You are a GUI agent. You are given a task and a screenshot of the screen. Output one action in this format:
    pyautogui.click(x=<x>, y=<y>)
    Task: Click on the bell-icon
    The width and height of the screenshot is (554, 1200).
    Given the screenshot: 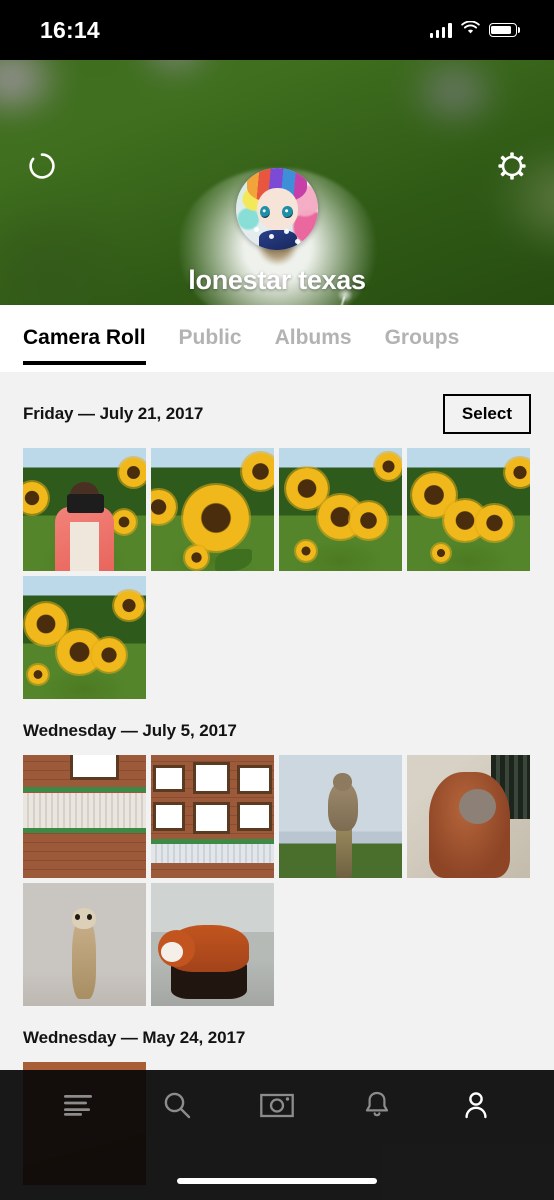 What is the action you would take?
    pyautogui.click(x=377, y=1105)
    